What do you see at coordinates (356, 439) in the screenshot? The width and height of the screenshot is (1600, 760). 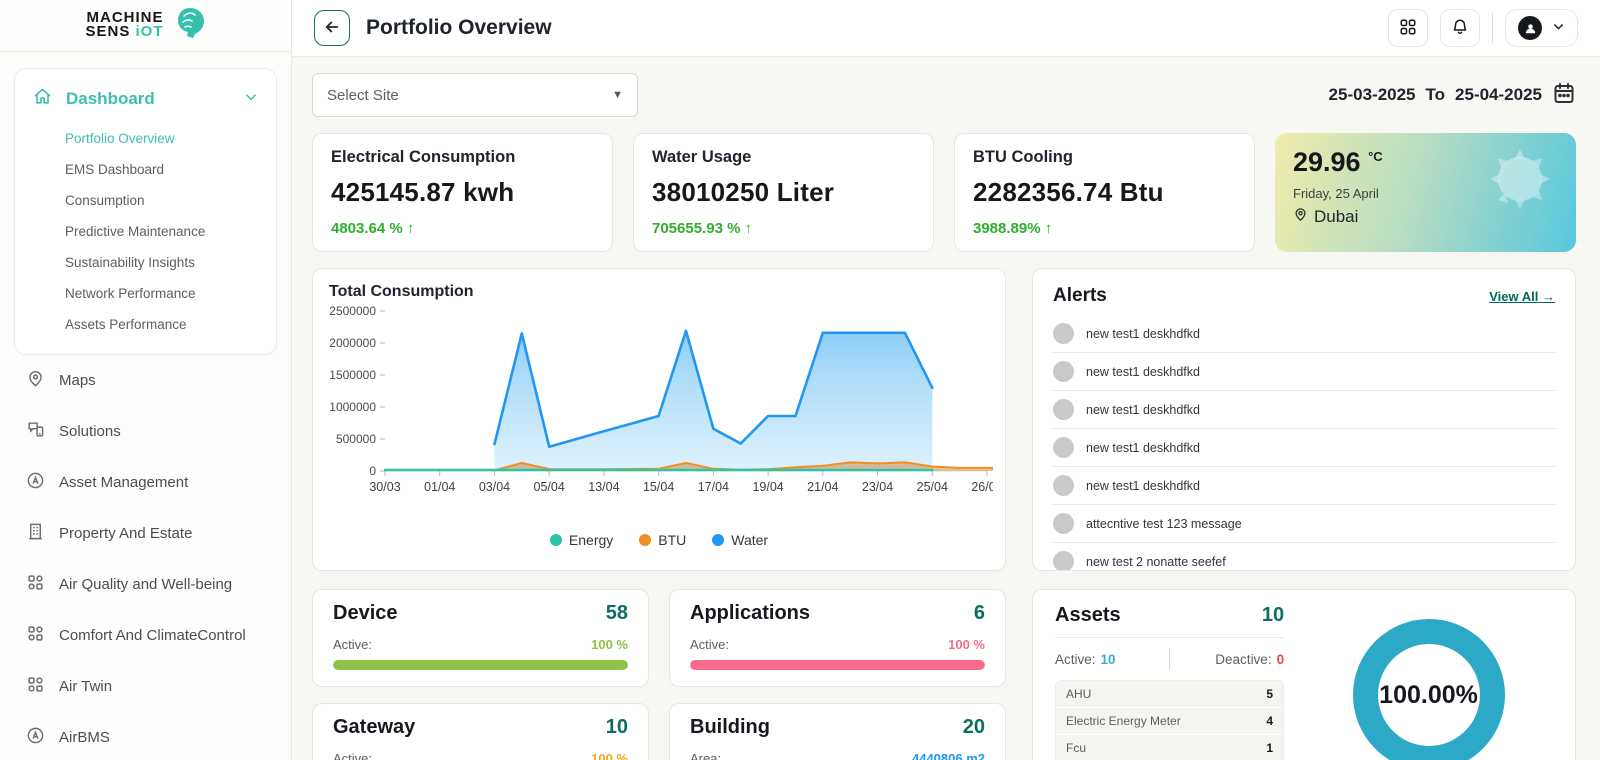 I see `svg-text: 500000` at bounding box center [356, 439].